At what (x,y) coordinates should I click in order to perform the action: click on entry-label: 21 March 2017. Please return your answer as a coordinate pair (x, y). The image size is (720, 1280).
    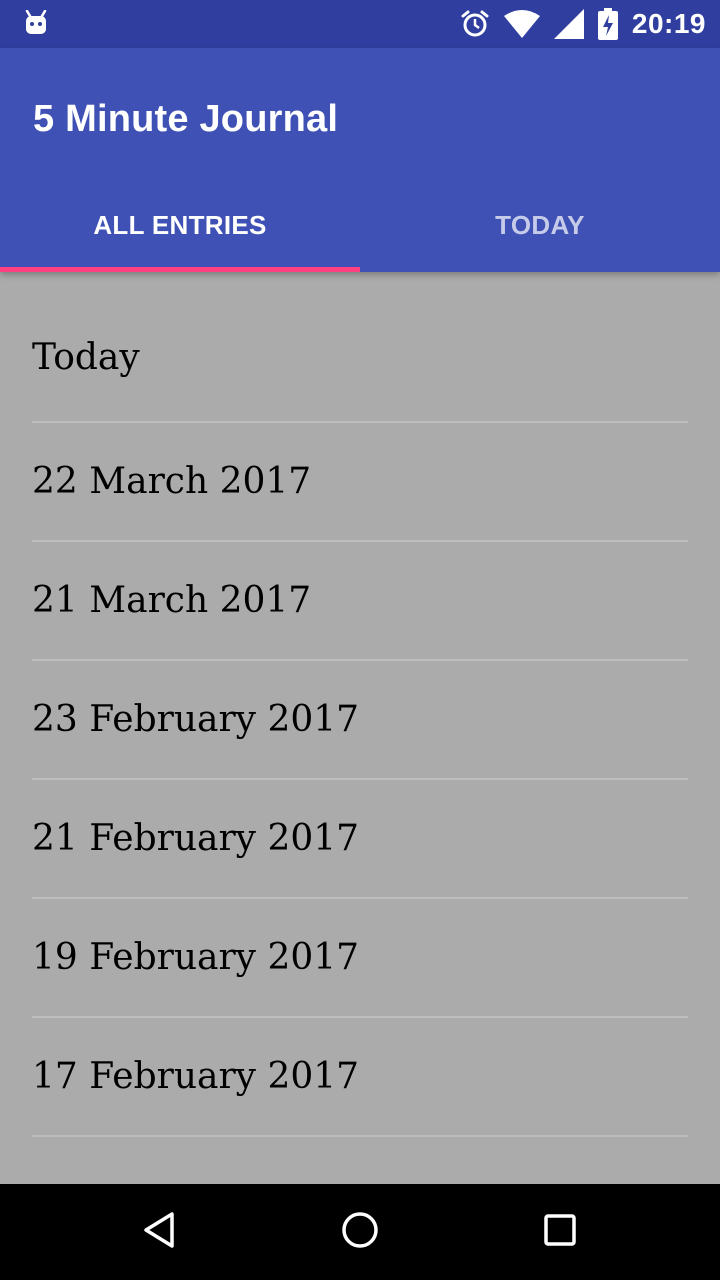
    Looking at the image, I should click on (172, 600).